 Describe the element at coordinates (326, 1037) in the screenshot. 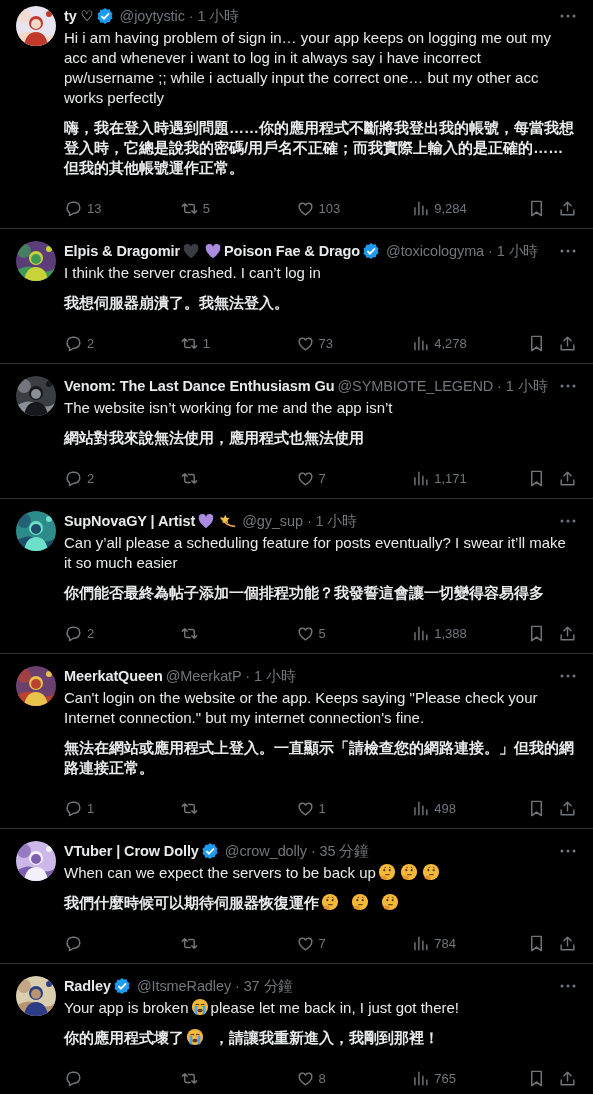

I see `translation-text: ，請讓我重新進入，我剛到那裡！` at that location.